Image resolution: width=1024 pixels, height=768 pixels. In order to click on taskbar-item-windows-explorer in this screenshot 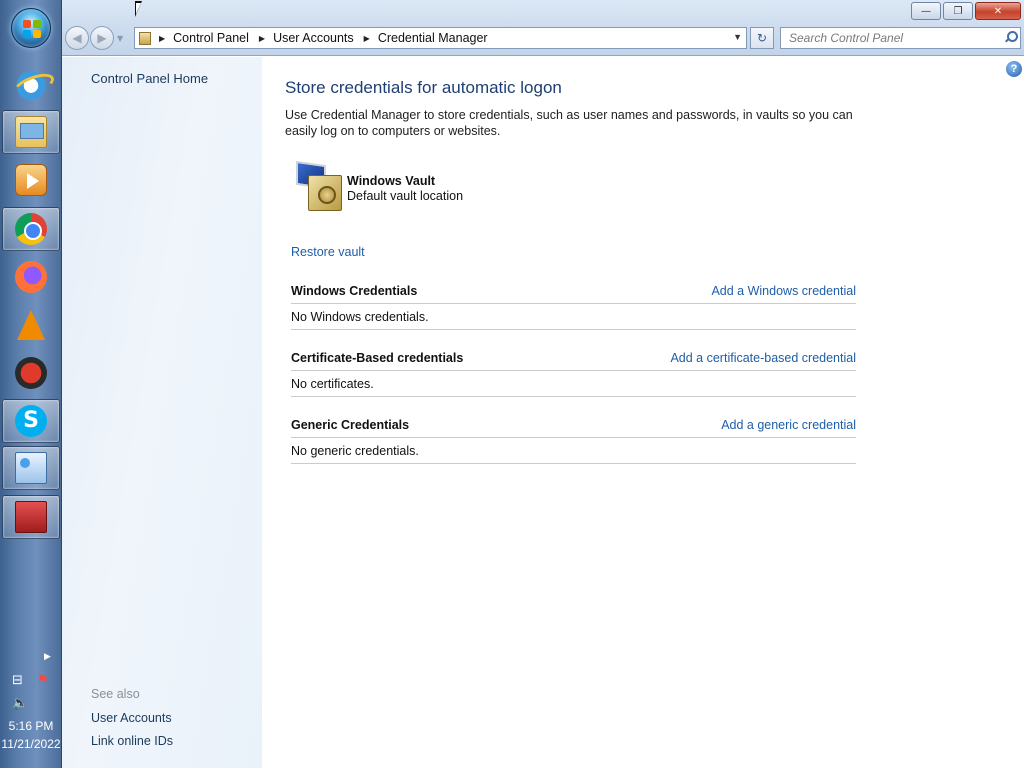, I will do `click(31, 132)`.